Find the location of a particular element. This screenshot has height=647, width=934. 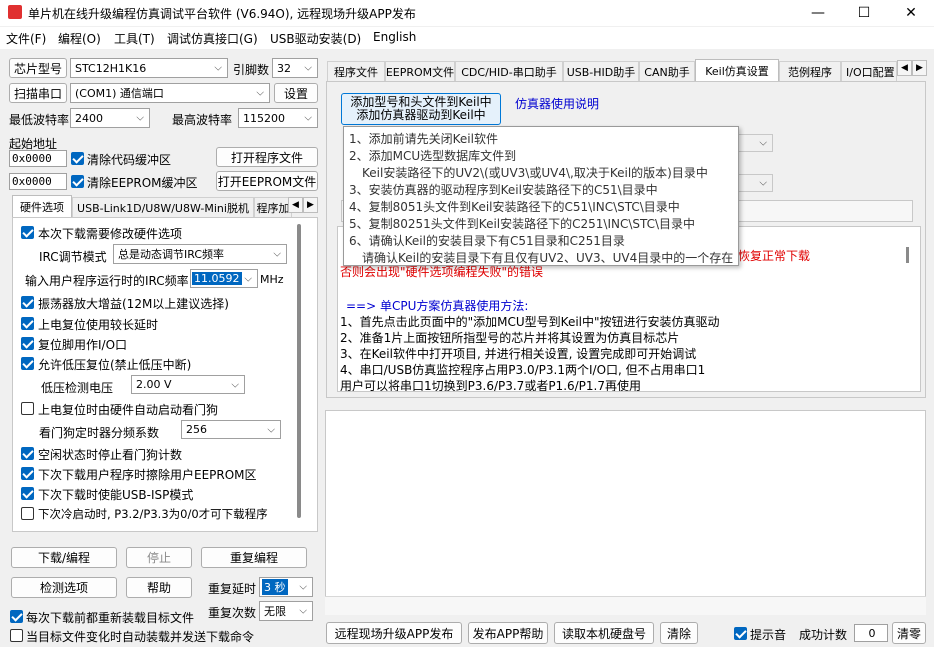

tooltip-line-2: 2、添加MCU选型数据库文件到 is located at coordinates (433, 156).